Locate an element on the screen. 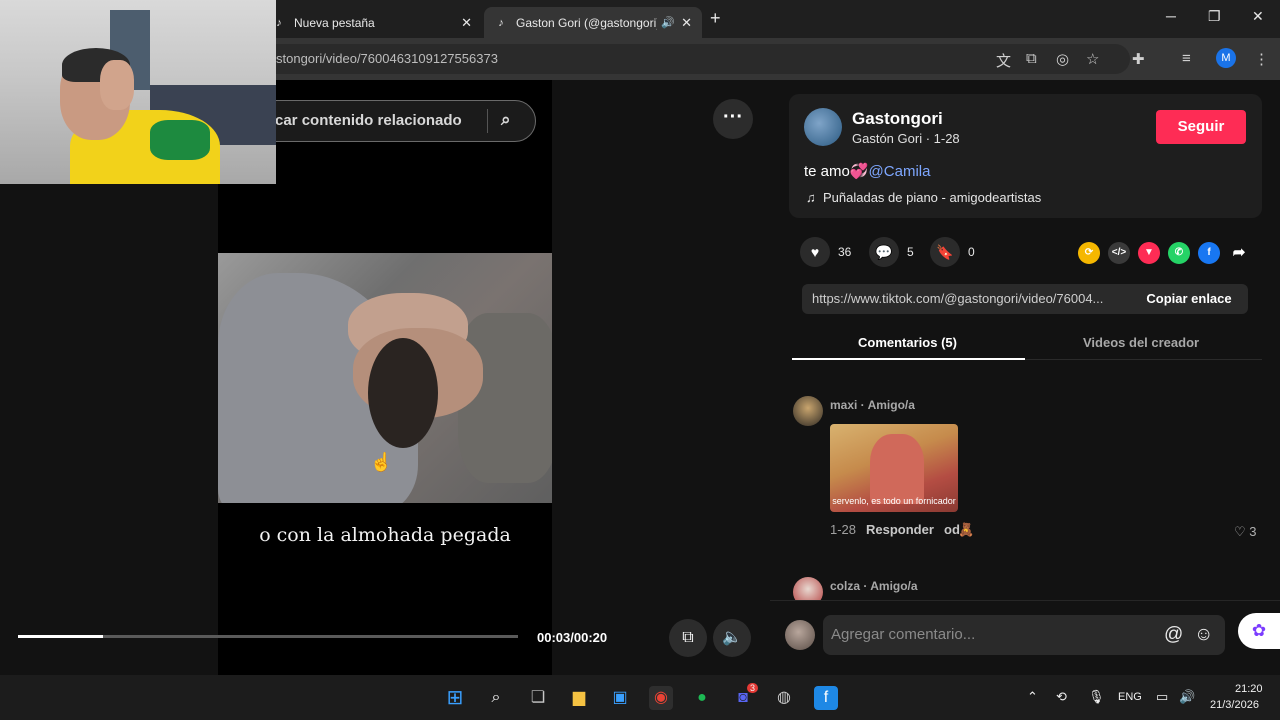 Image resolution: width=1280 pixels, height=720 pixels. sync-icon: ⟲ is located at coordinates (1061, 697).